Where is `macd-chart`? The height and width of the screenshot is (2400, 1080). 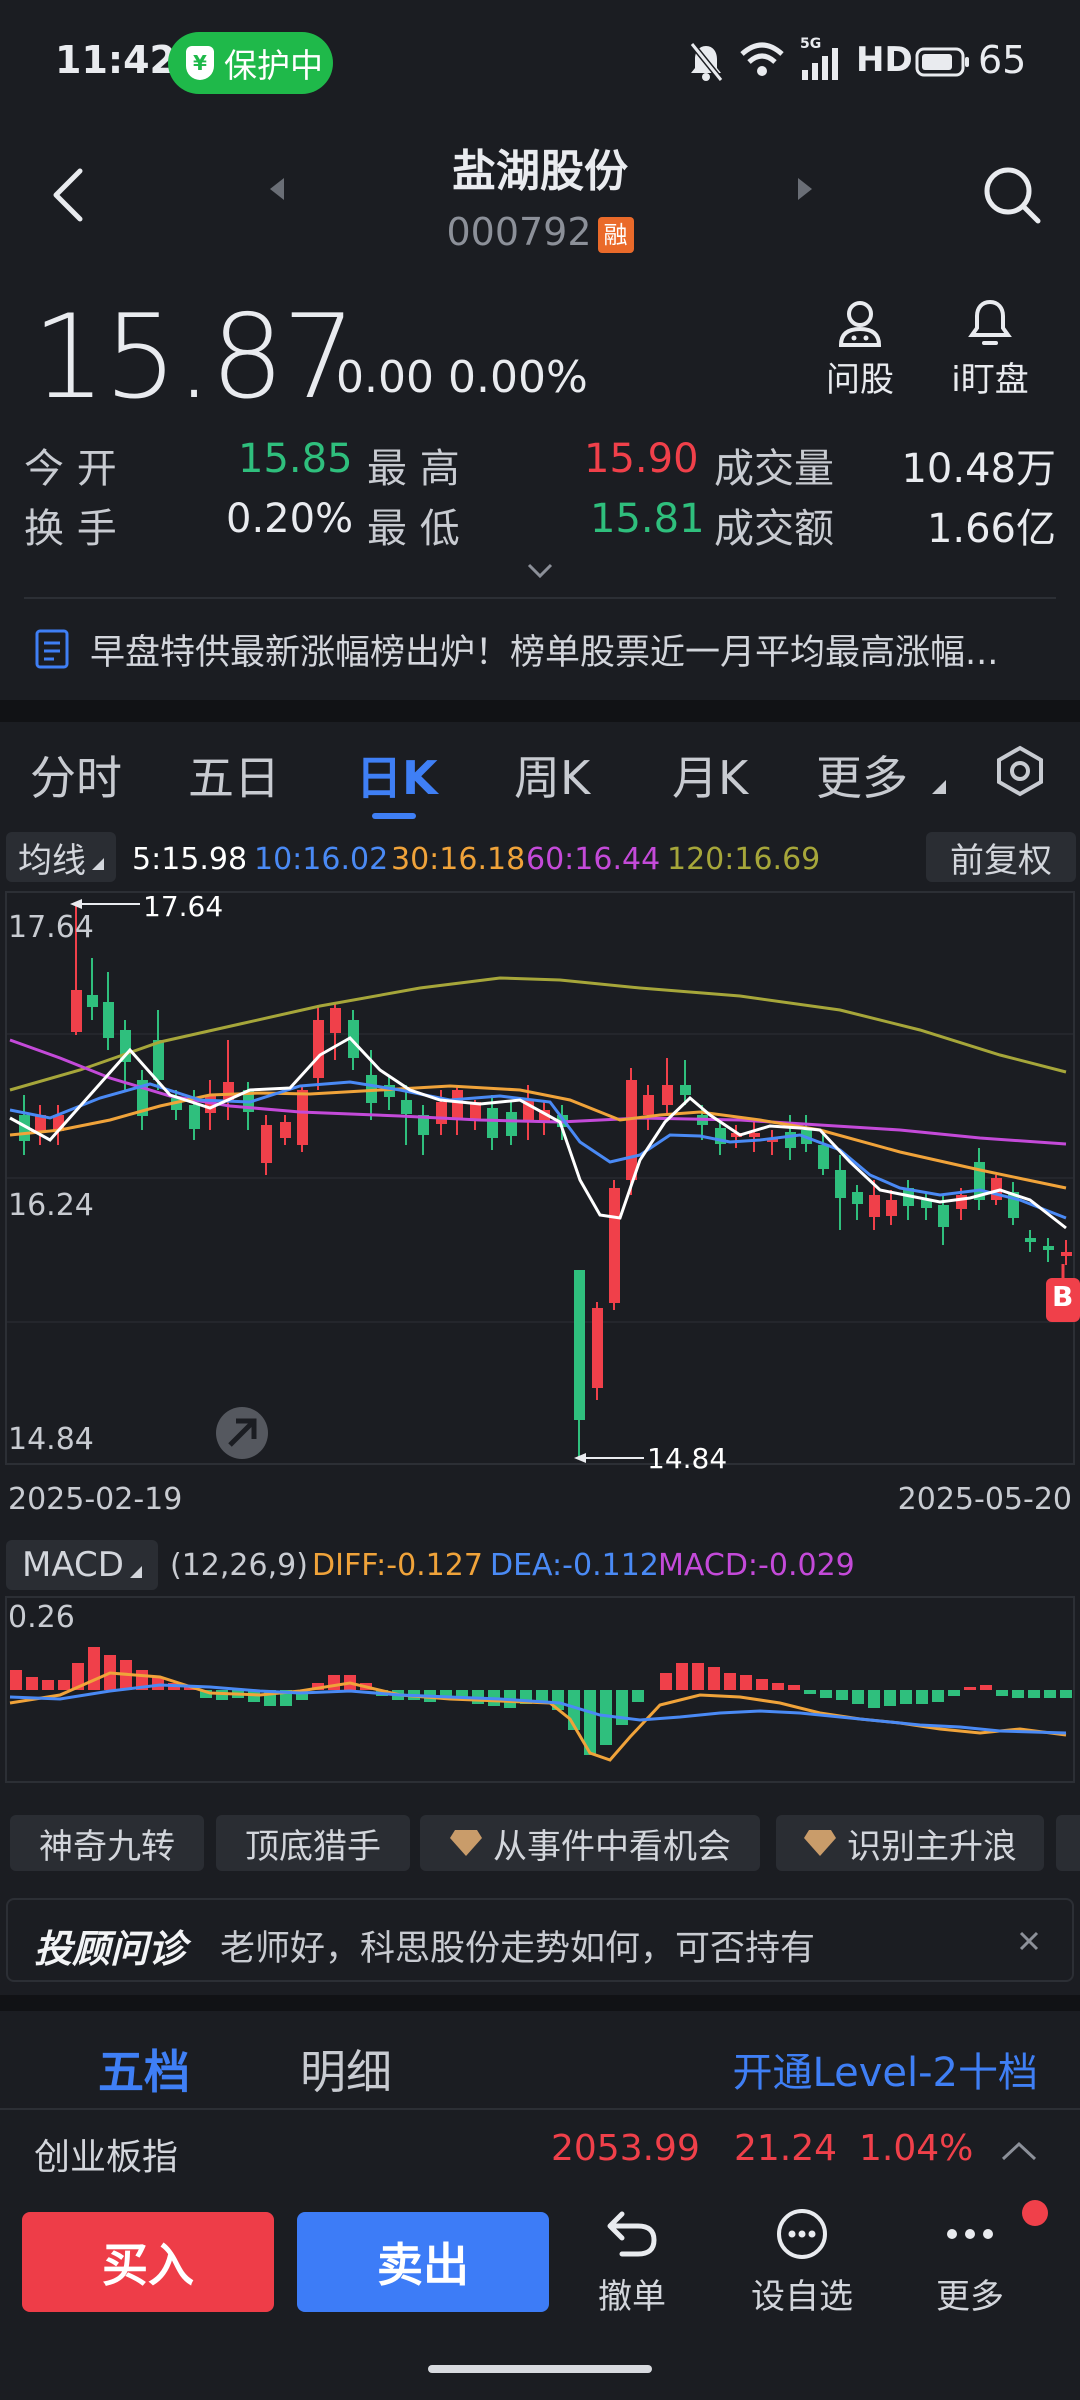 macd-chart is located at coordinates (540, 1690).